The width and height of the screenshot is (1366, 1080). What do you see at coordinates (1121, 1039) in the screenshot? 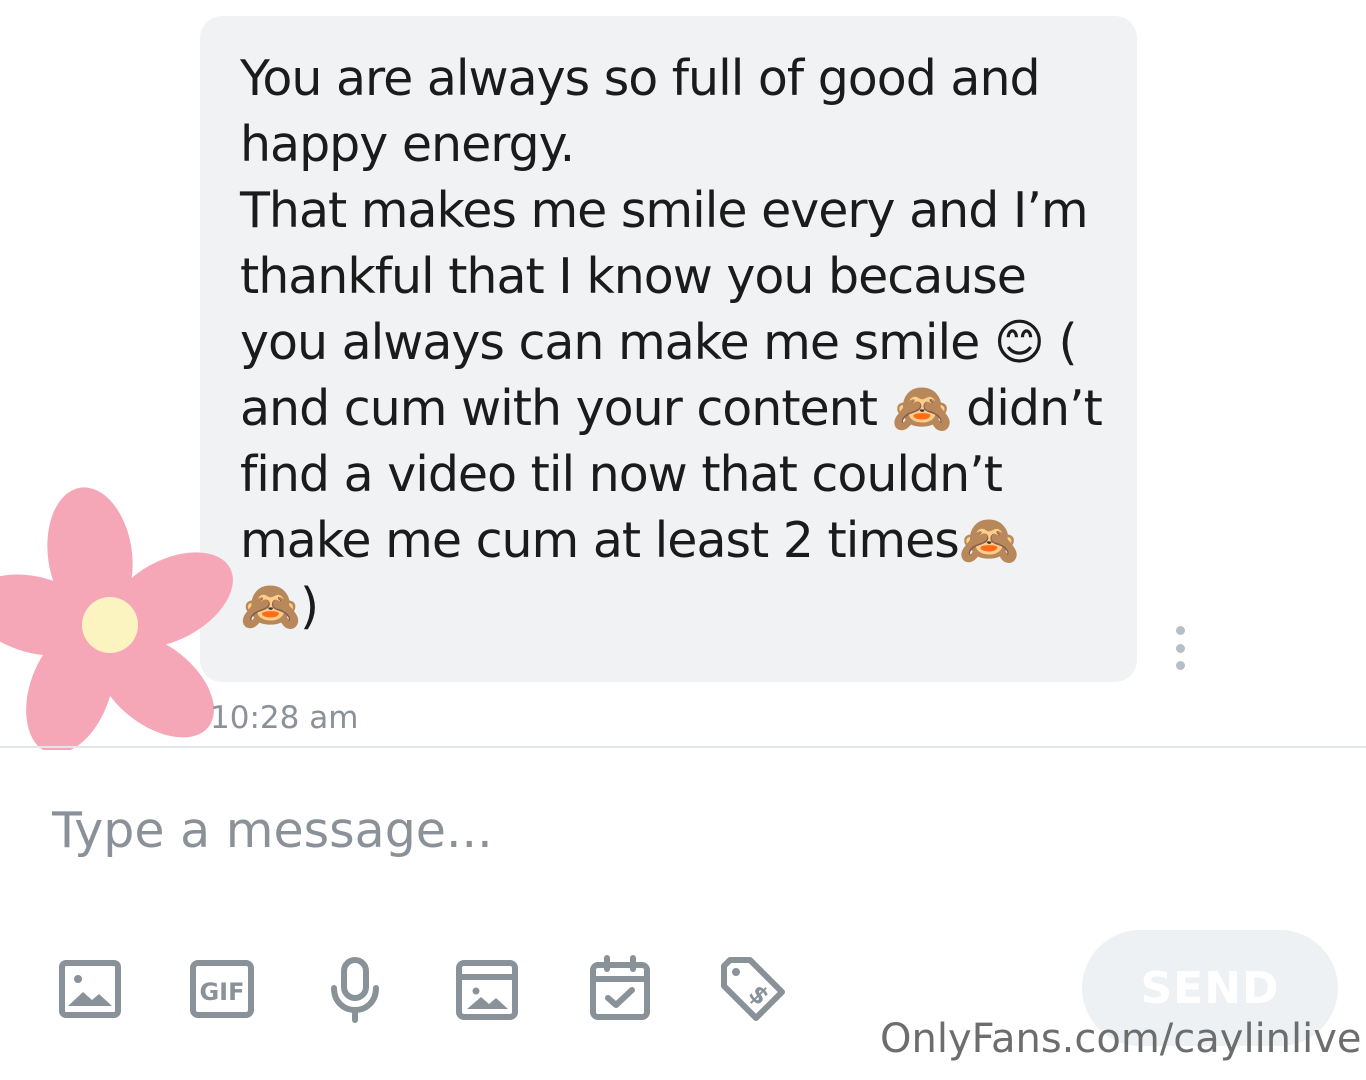
I see `watermark-text: OnlyFans.com/caylinlive` at bounding box center [1121, 1039].